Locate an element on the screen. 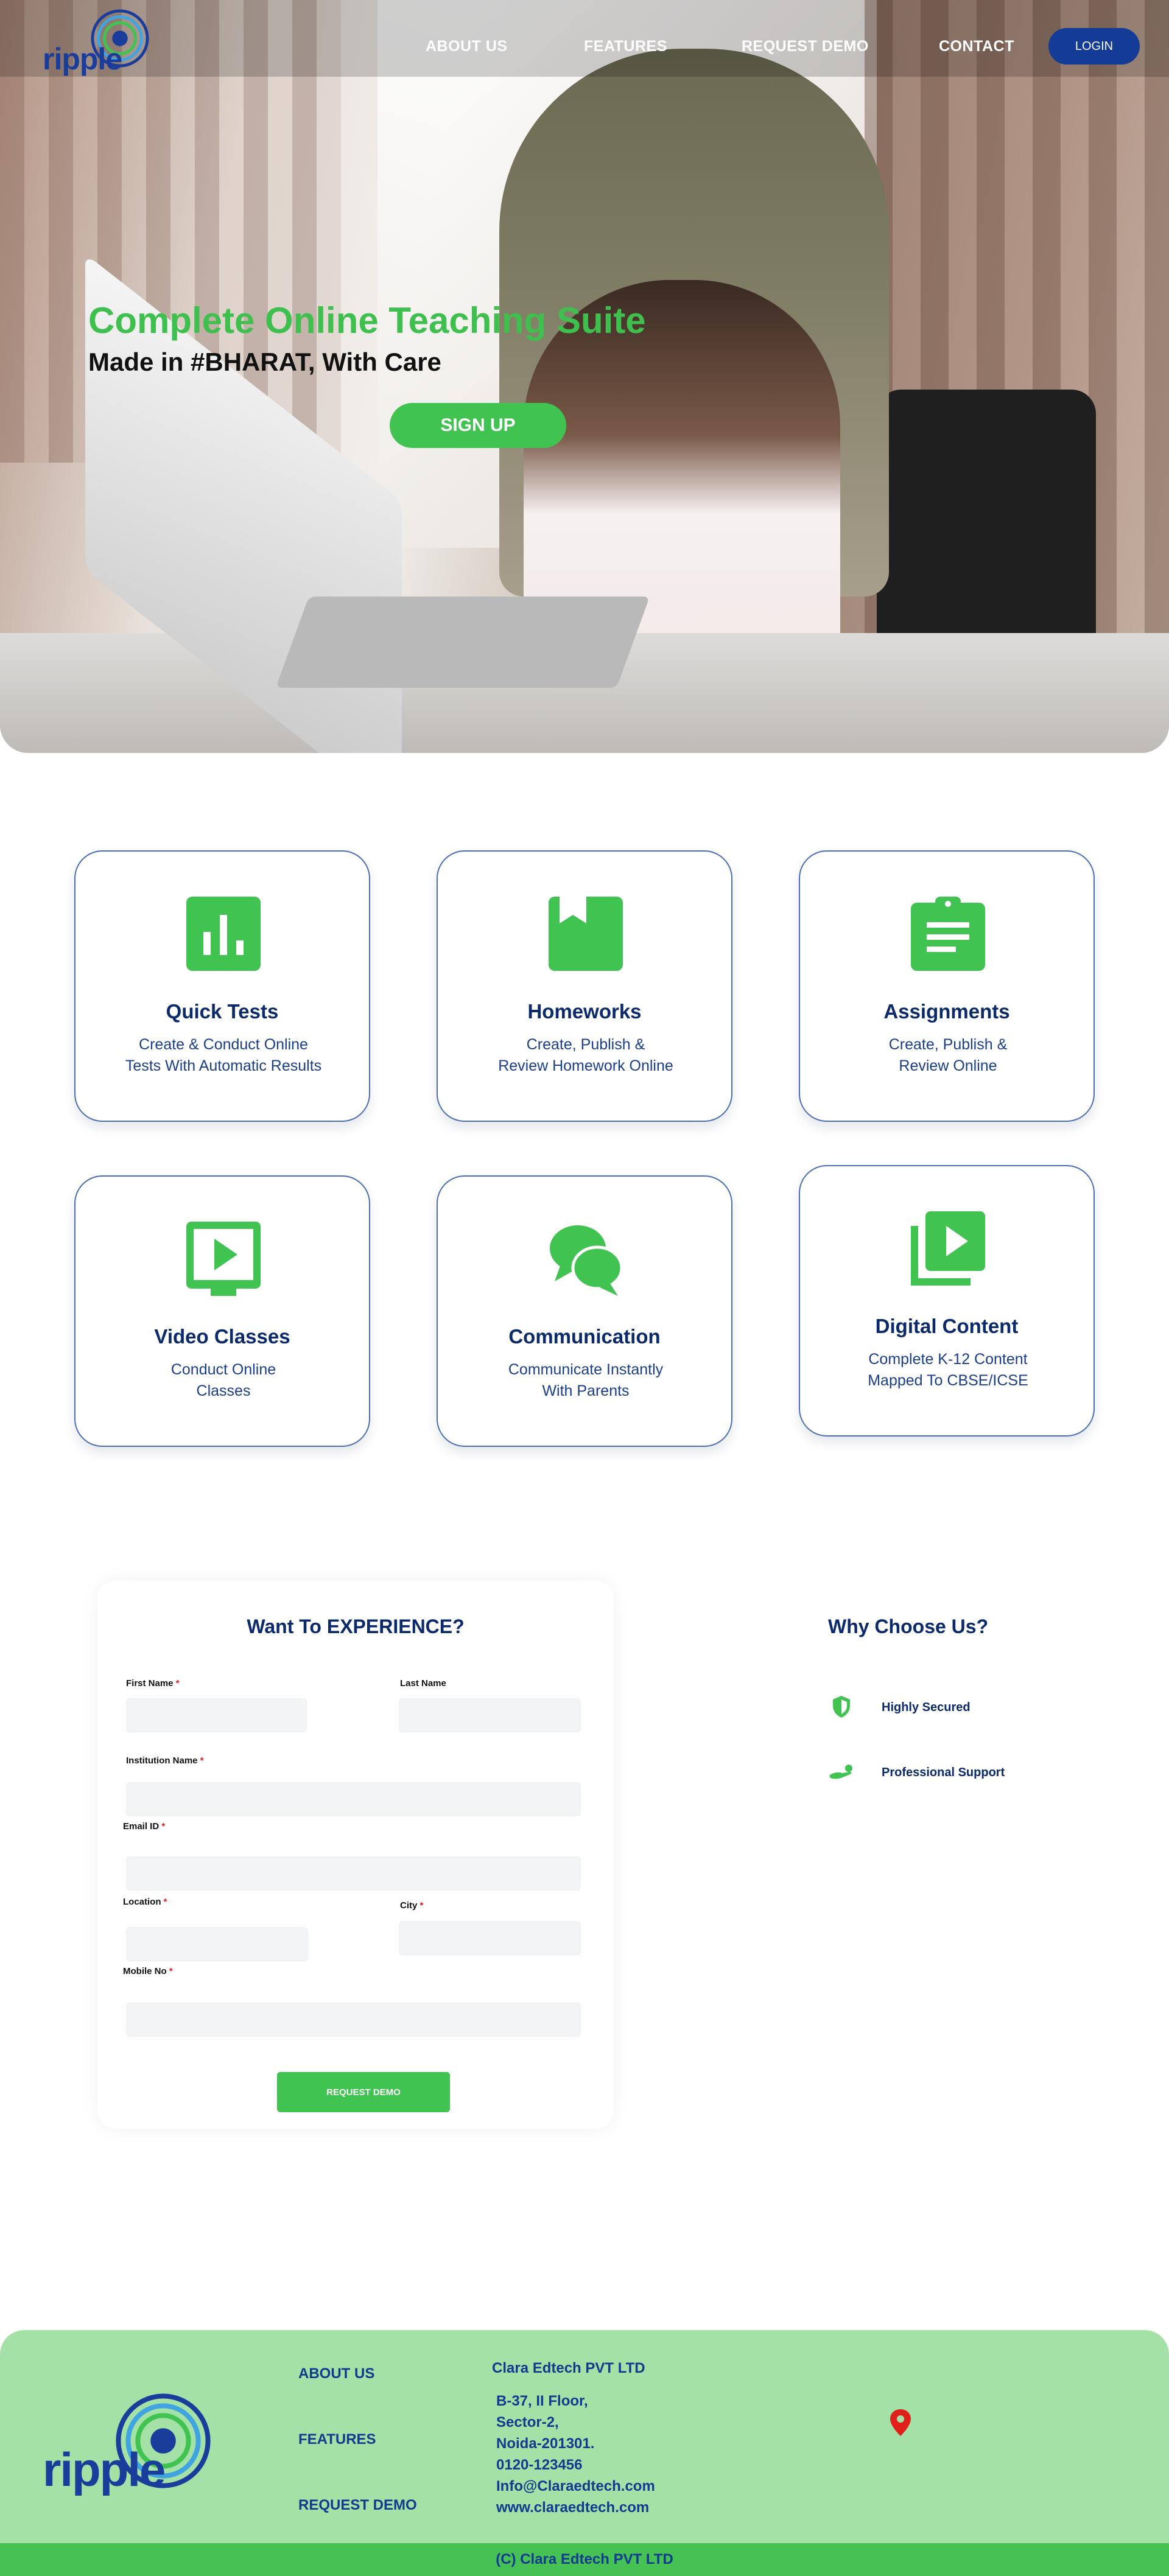  clipboard-icon is located at coordinates (948, 934).